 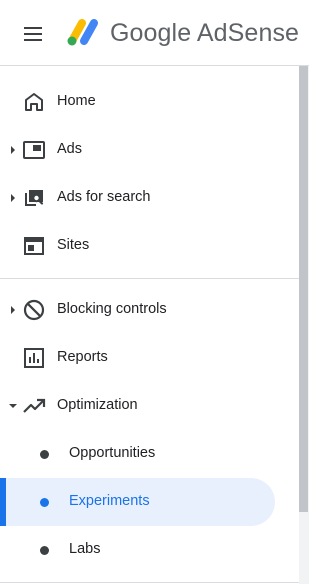 I want to click on sidebar-item-label: Sites, so click(x=73, y=245).